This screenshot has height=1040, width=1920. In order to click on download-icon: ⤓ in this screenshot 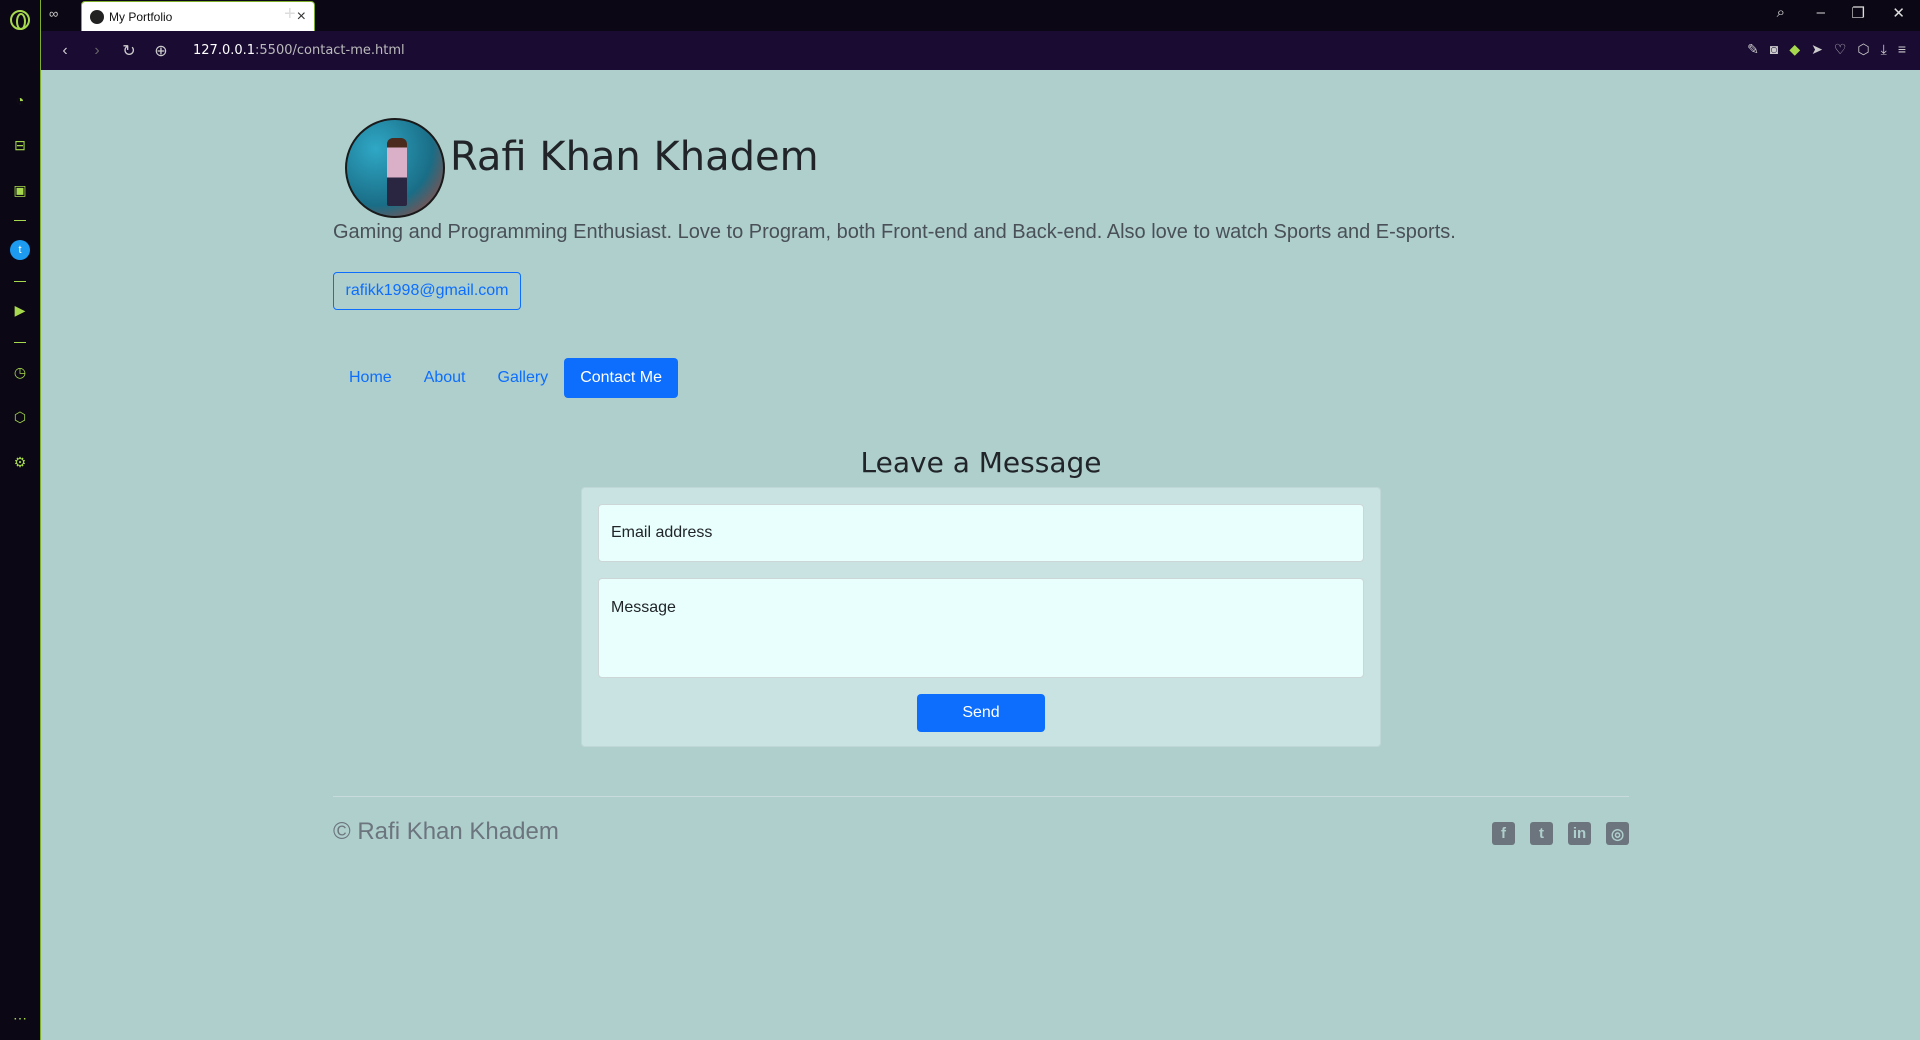, I will do `click(1884, 49)`.